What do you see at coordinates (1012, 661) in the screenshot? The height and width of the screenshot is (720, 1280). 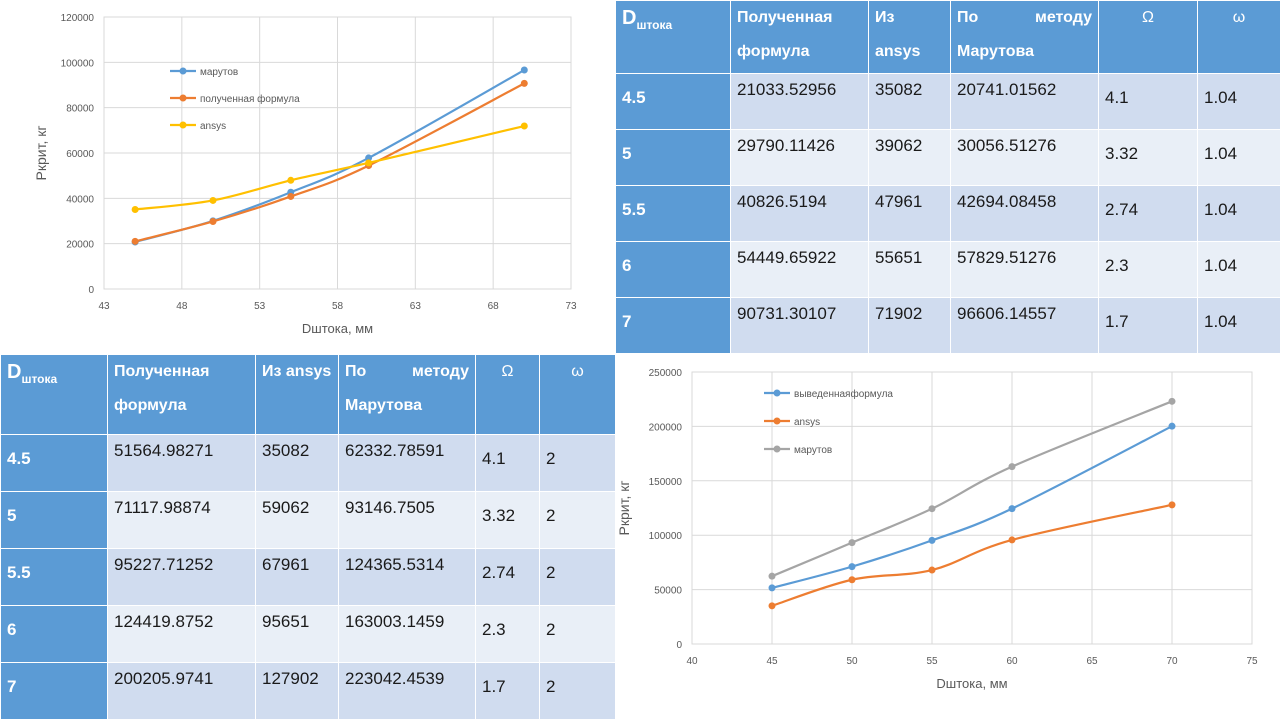 I see `x-tick-label: 60` at bounding box center [1012, 661].